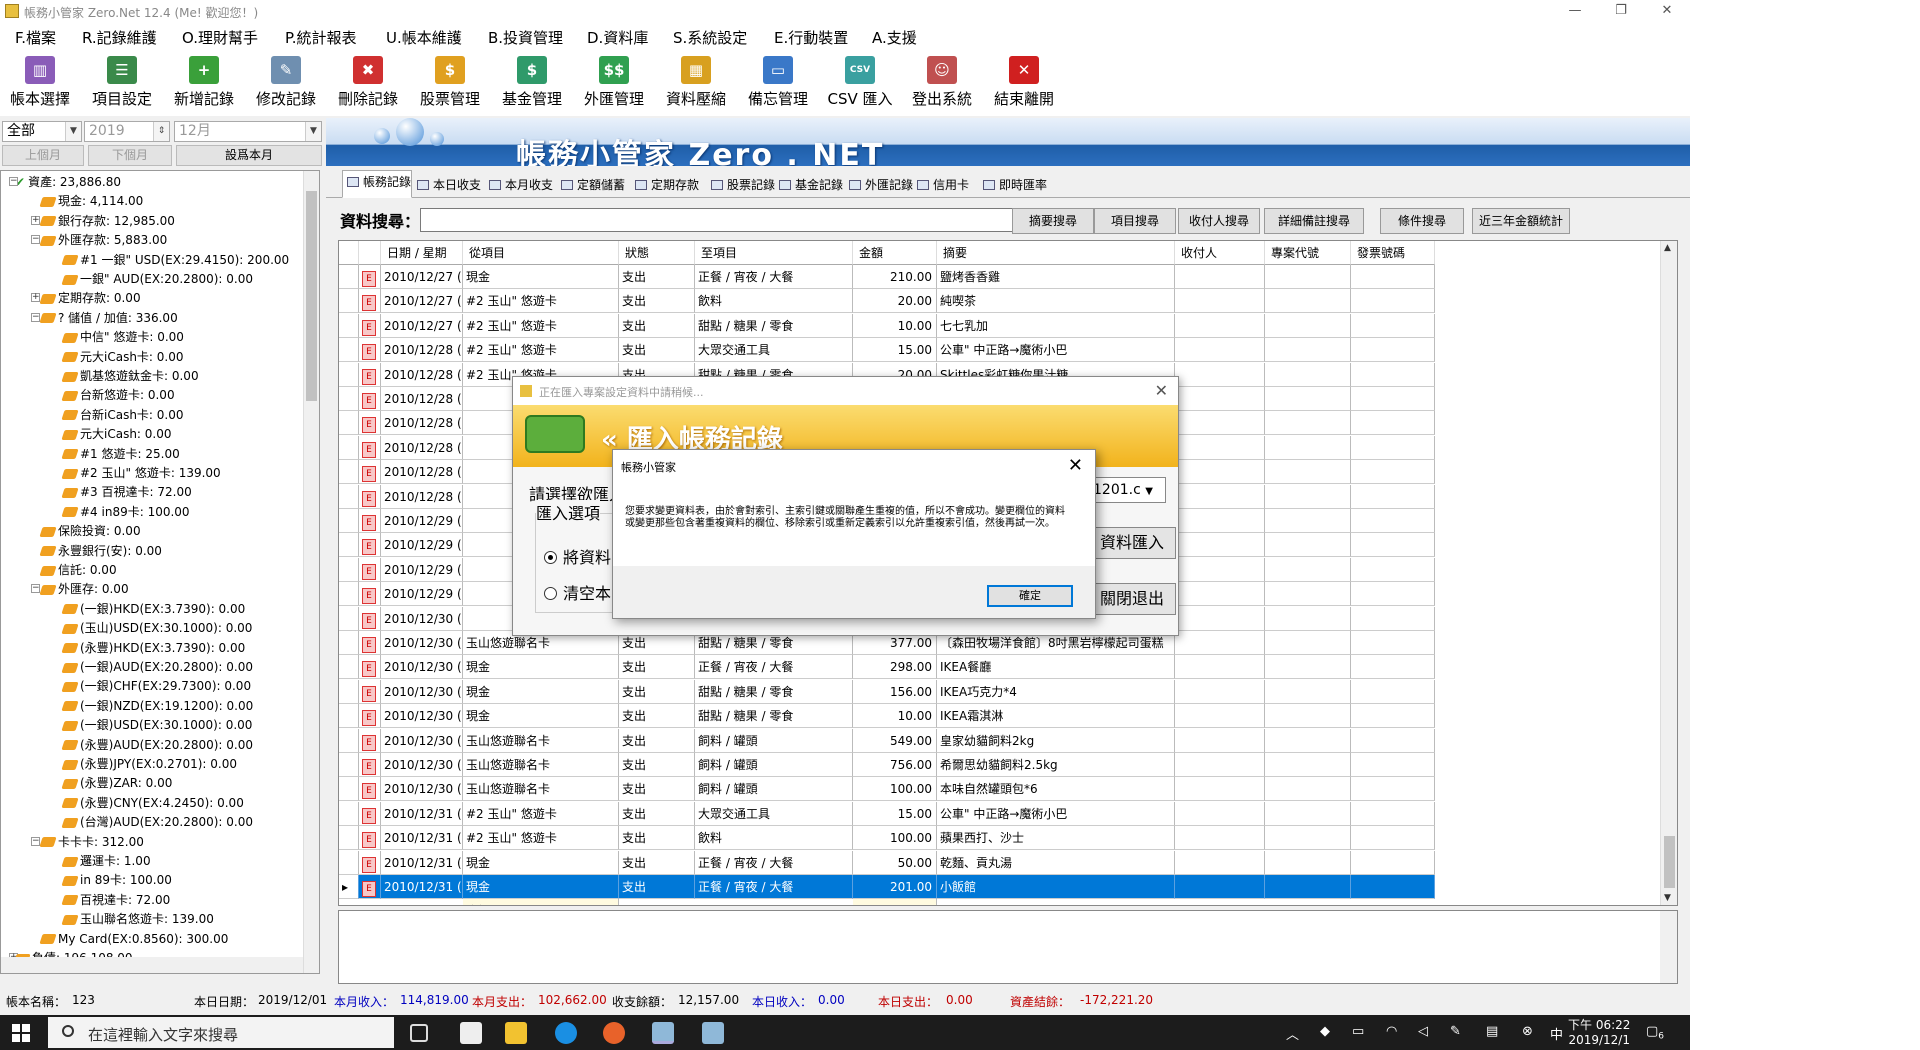 This screenshot has height=1050, width=1920. I want to click on tree-node: #1 悠遊卡: 25.00, so click(120, 454).